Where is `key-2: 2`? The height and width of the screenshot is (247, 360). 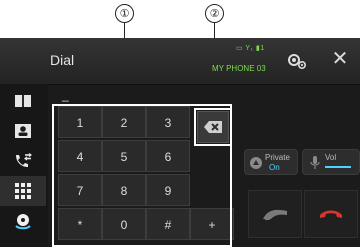 key-2: 2 is located at coordinates (124, 122).